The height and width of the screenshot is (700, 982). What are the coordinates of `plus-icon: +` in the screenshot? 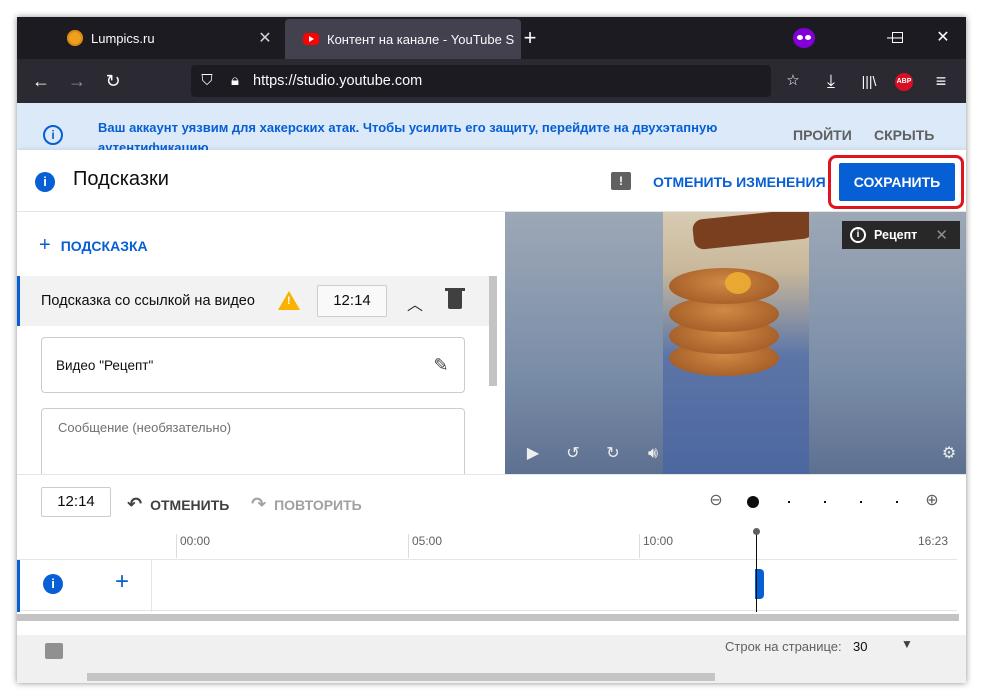 It's located at (45, 245).